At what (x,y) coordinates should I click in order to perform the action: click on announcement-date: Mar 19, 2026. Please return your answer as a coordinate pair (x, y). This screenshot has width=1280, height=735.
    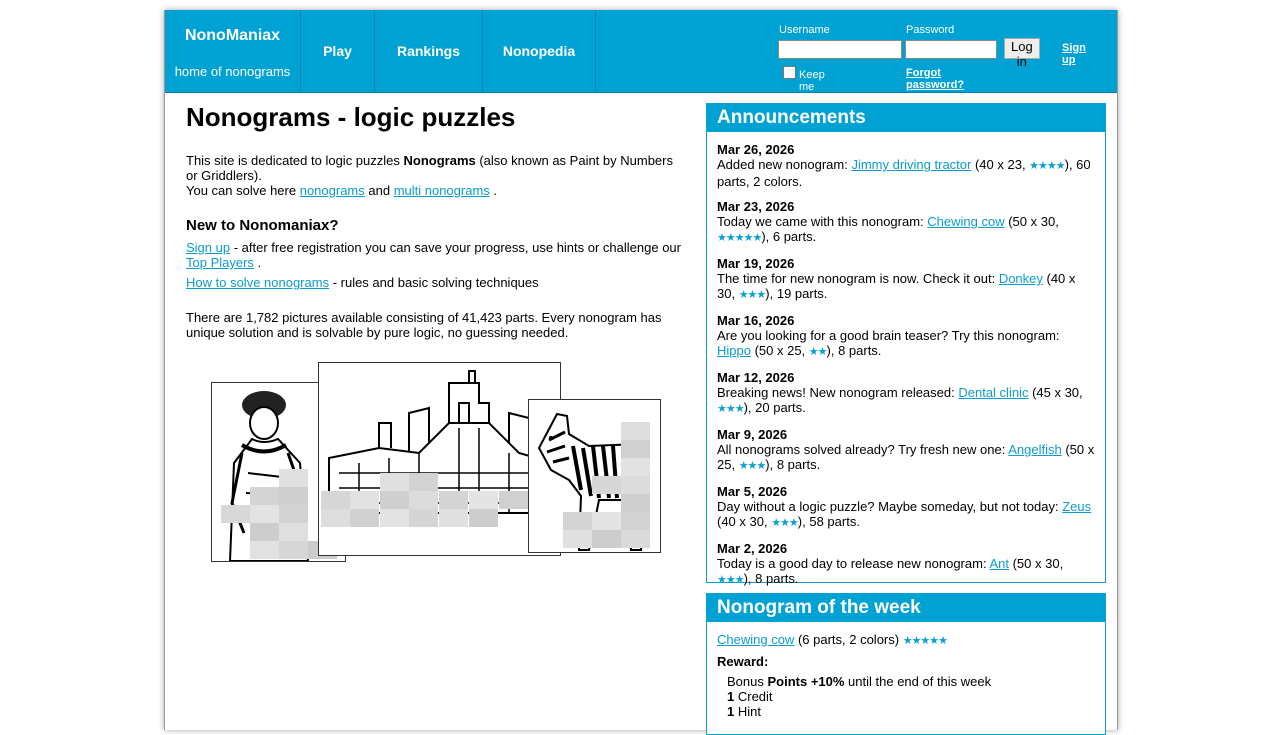
    Looking at the image, I should click on (756, 263).